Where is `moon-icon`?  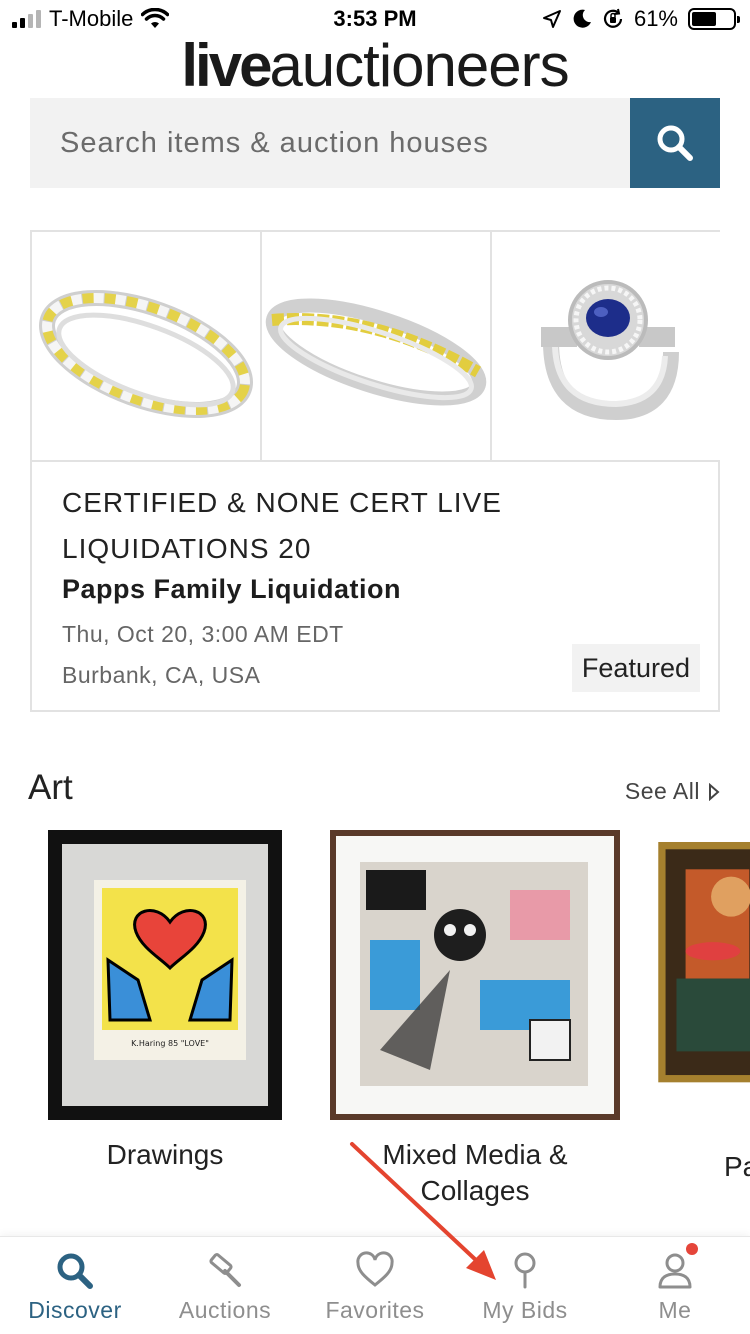 moon-icon is located at coordinates (582, 18).